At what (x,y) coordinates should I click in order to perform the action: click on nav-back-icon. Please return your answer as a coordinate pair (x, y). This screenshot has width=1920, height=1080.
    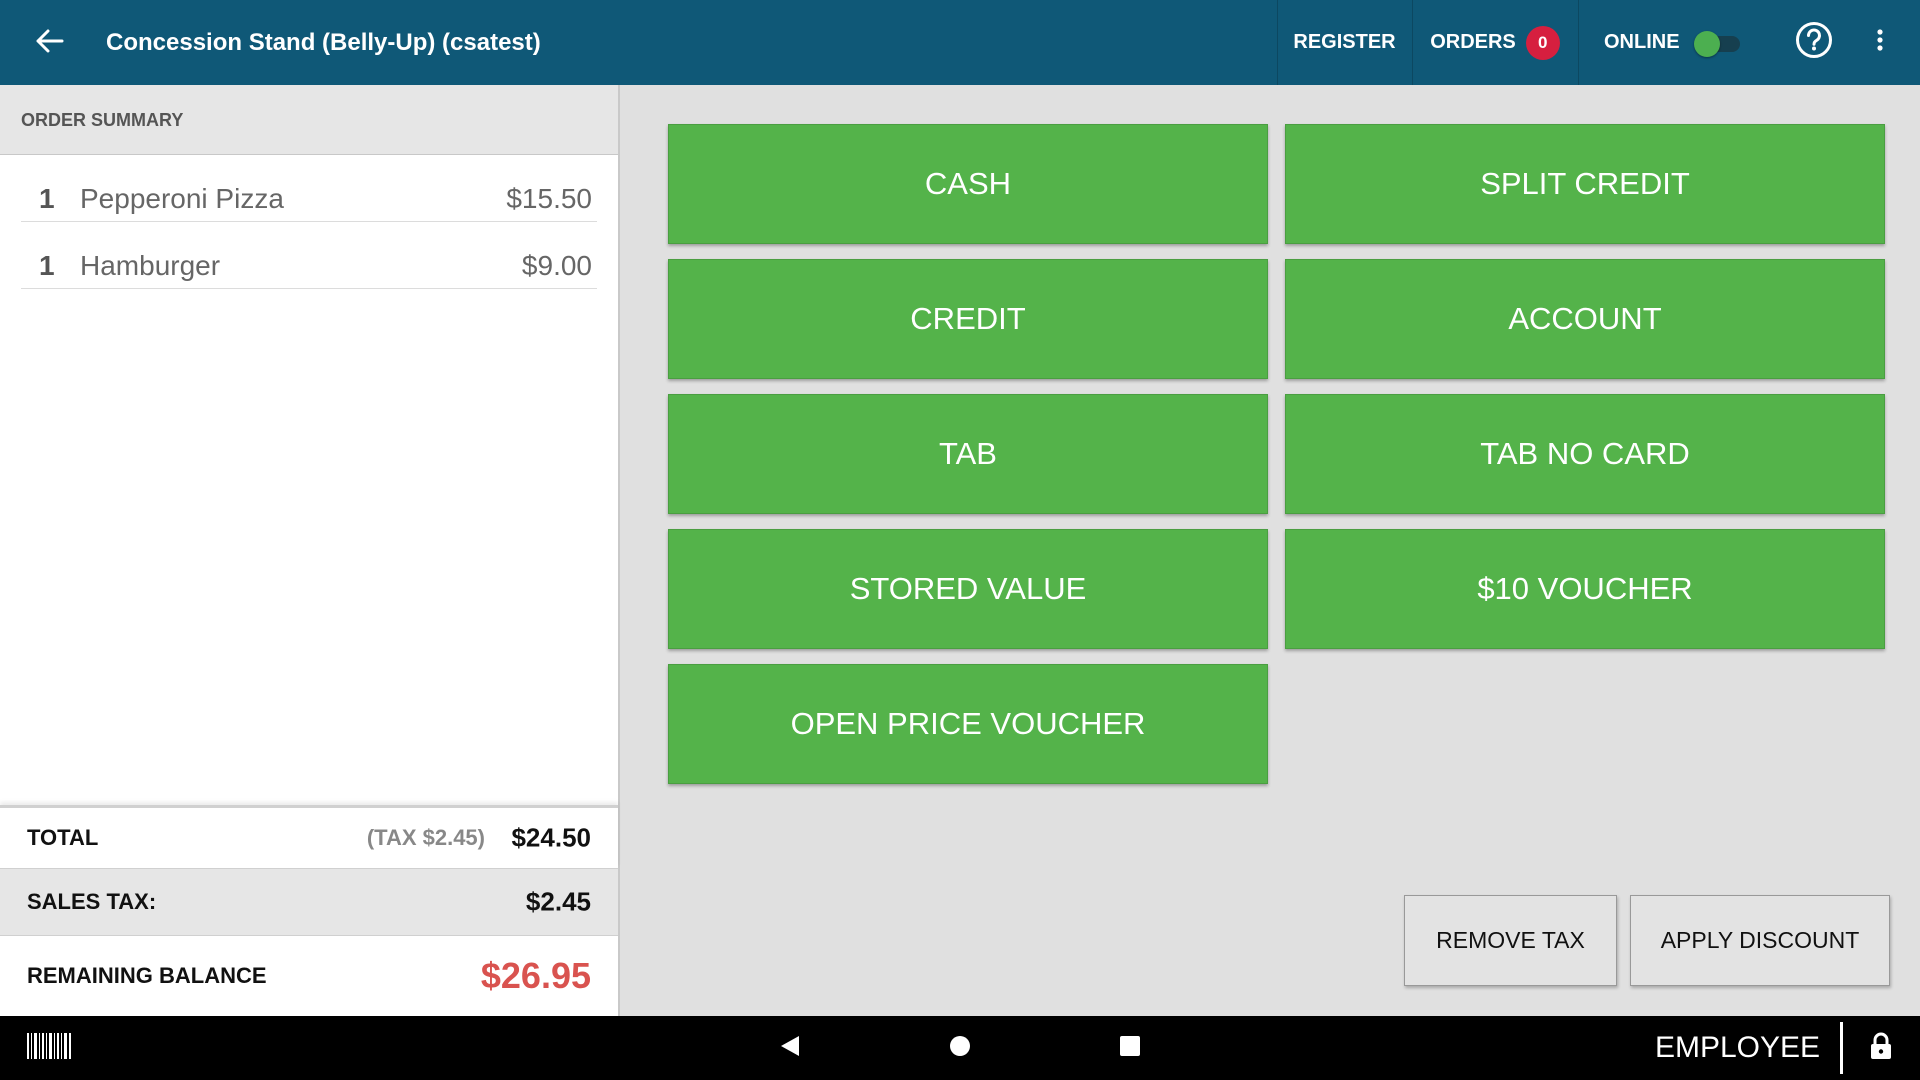
    Looking at the image, I should click on (790, 1048).